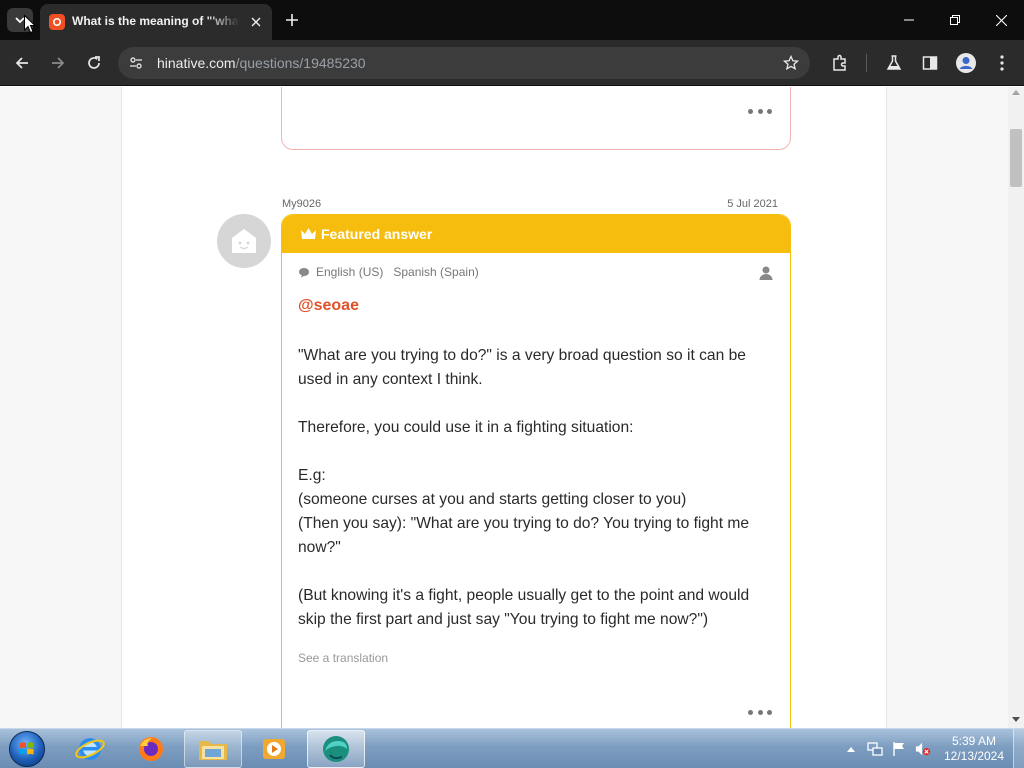 The width and height of the screenshot is (1024, 768). Describe the element at coordinates (30, 24) in the screenshot. I see `mouse-cursor-icon` at that location.